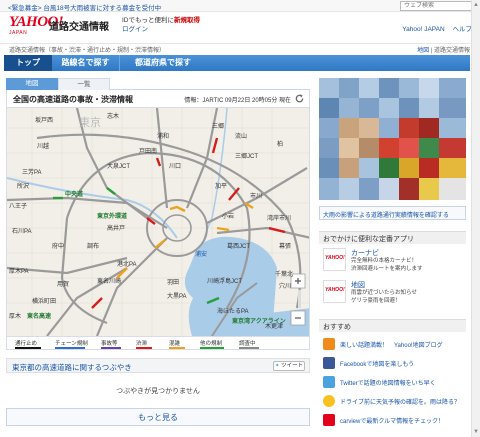  Describe the element at coordinates (144, 348) in the screenshot. I see `legend-jam-swatch` at that location.